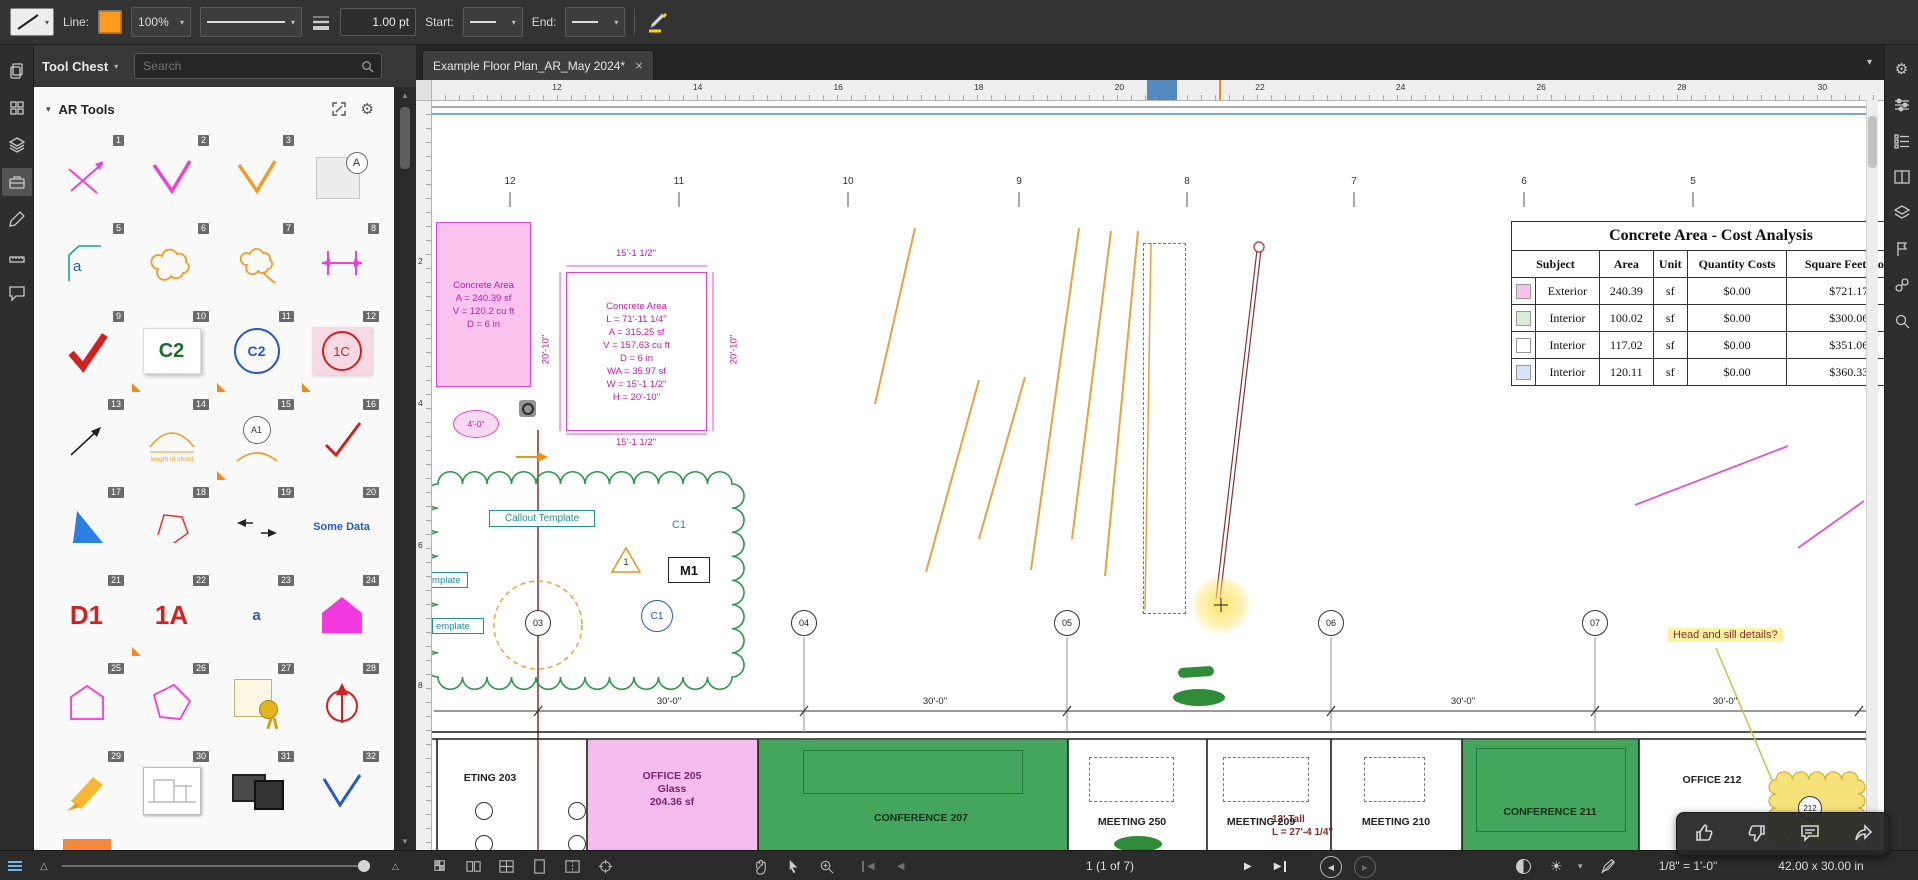 This screenshot has width=1918, height=880. What do you see at coordinates (341, 527) in the screenshot?
I see `tool-20: Some Data 20` at bounding box center [341, 527].